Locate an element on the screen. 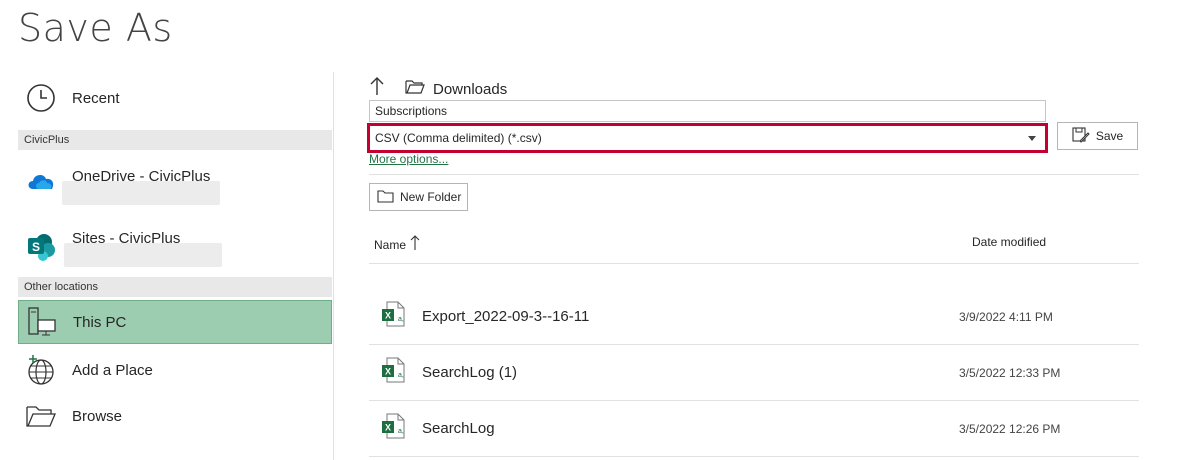 This screenshot has width=1200, height=460. filetype-select: CSV (Comma delimited) (*.csv) is located at coordinates (707, 138).